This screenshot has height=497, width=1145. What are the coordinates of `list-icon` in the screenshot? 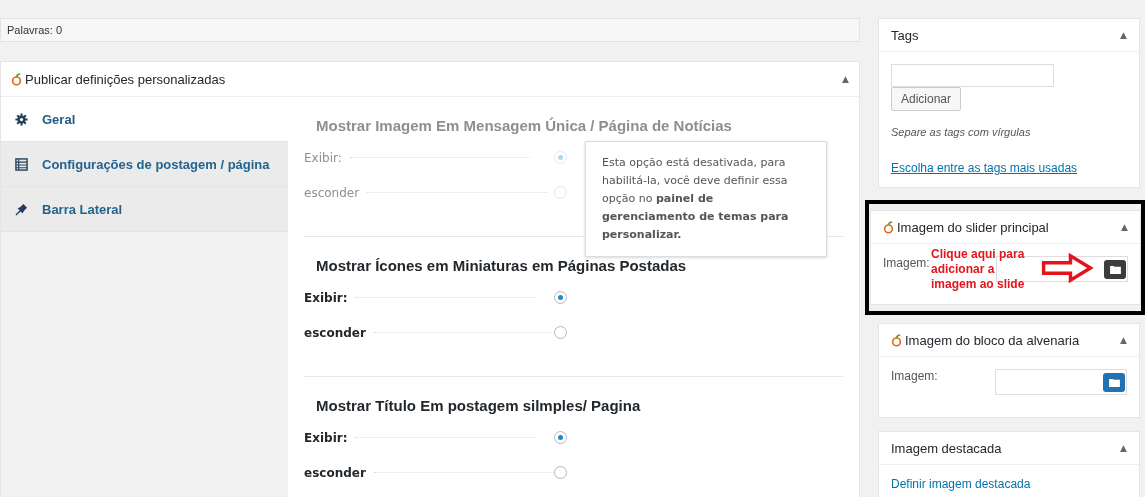 It's located at (21, 164).